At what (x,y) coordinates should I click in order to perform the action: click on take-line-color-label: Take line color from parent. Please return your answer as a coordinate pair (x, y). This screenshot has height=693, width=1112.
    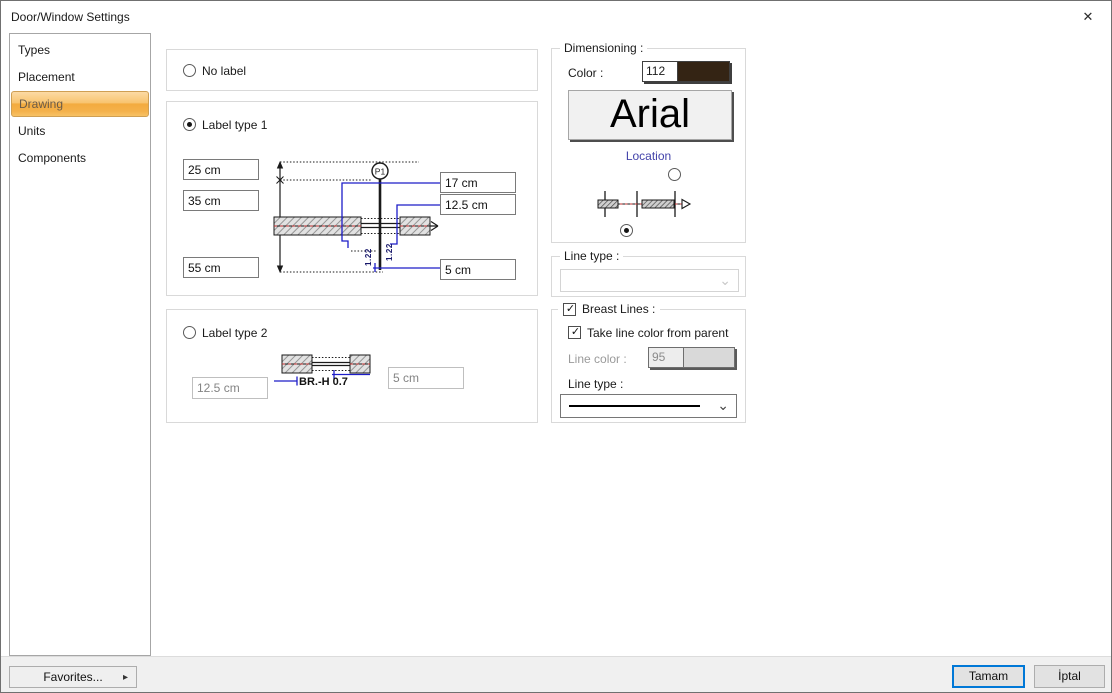
    Looking at the image, I should click on (657, 333).